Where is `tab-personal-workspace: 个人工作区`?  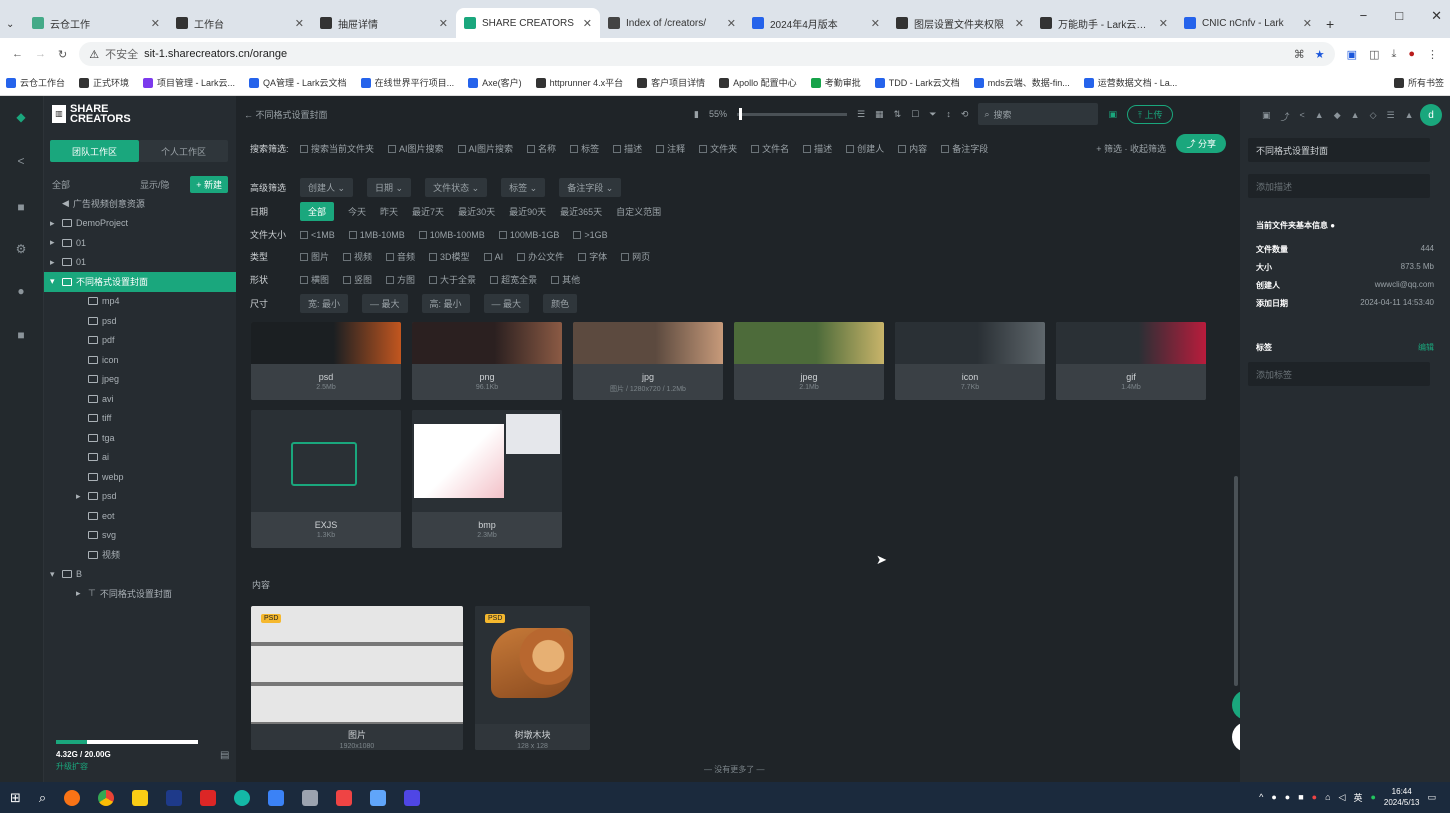 tab-personal-workspace: 个人工作区 is located at coordinates (183, 151).